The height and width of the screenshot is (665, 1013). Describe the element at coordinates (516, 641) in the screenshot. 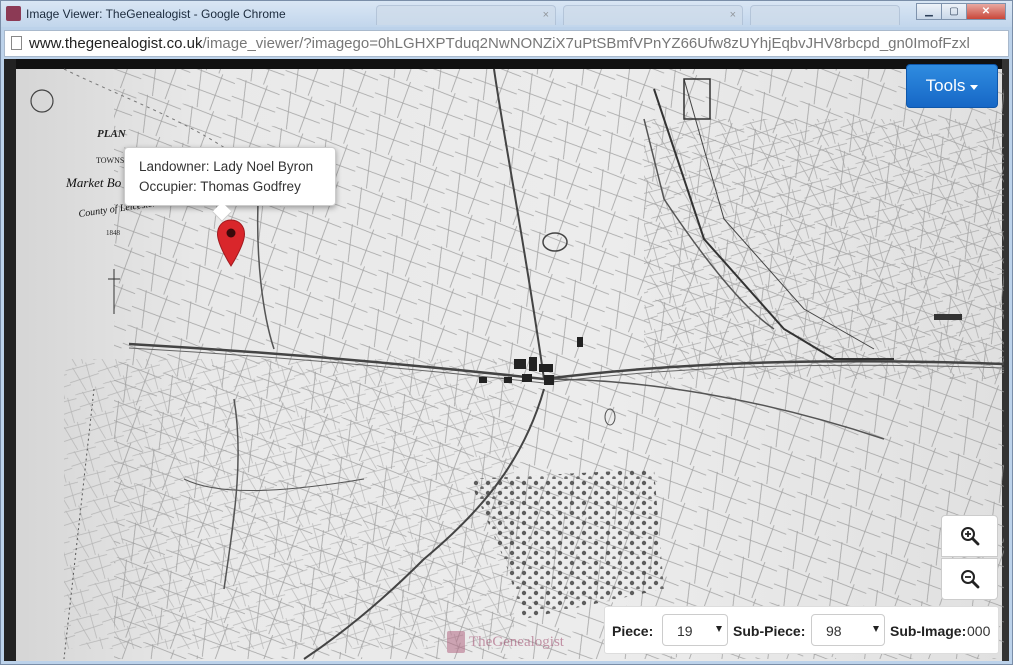

I see `logo-text: TheGenealogist` at that location.